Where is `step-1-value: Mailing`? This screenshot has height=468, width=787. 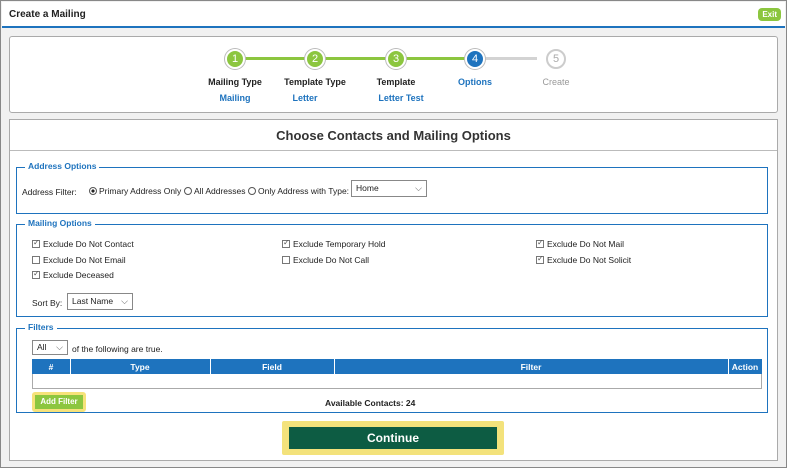
step-1-value: Mailing is located at coordinates (235, 98).